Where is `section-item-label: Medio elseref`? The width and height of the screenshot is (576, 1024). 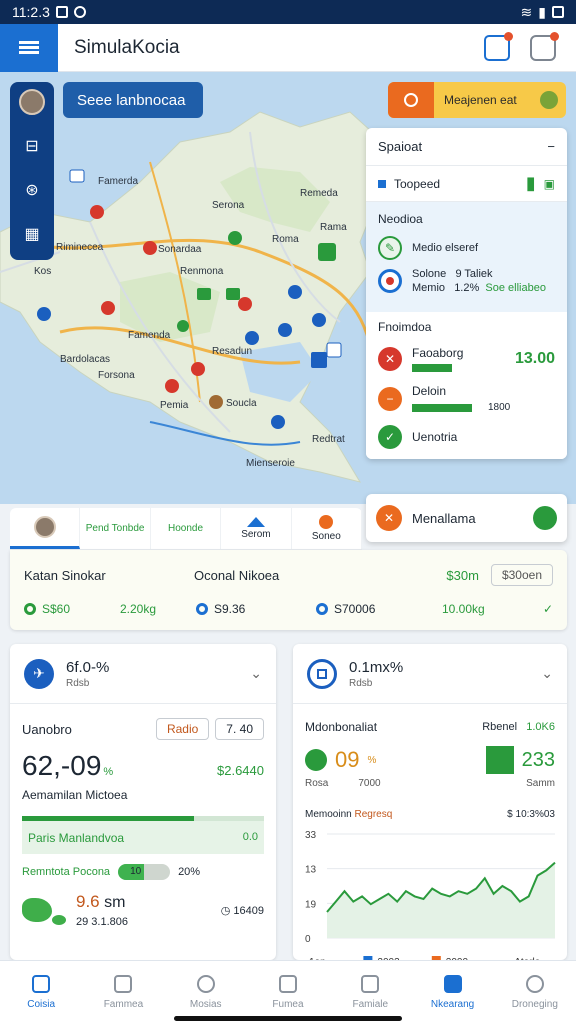
section-item-label: Medio elseref is located at coordinates (445, 248).